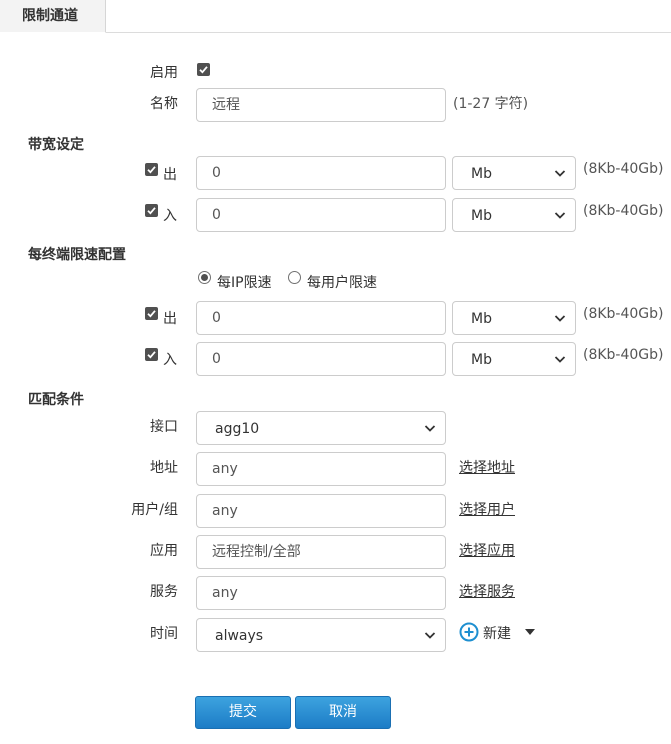  I want to click on bandwidth-out-checkbox, so click(151, 169).